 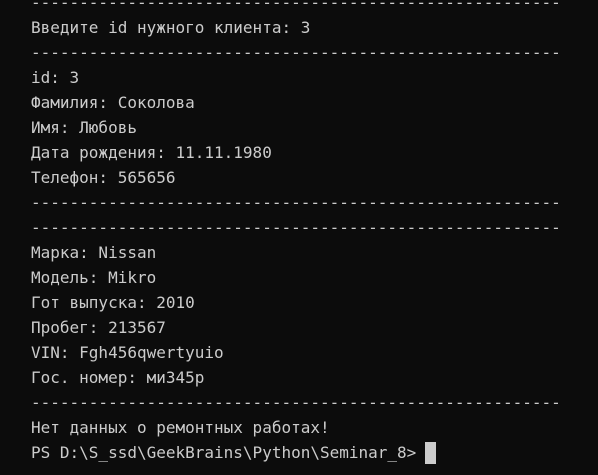 I want to click on shell-prompt-line: PS D:\S_ssd\GeekBrains\Python\Seminar_8>, so click(x=311, y=452).